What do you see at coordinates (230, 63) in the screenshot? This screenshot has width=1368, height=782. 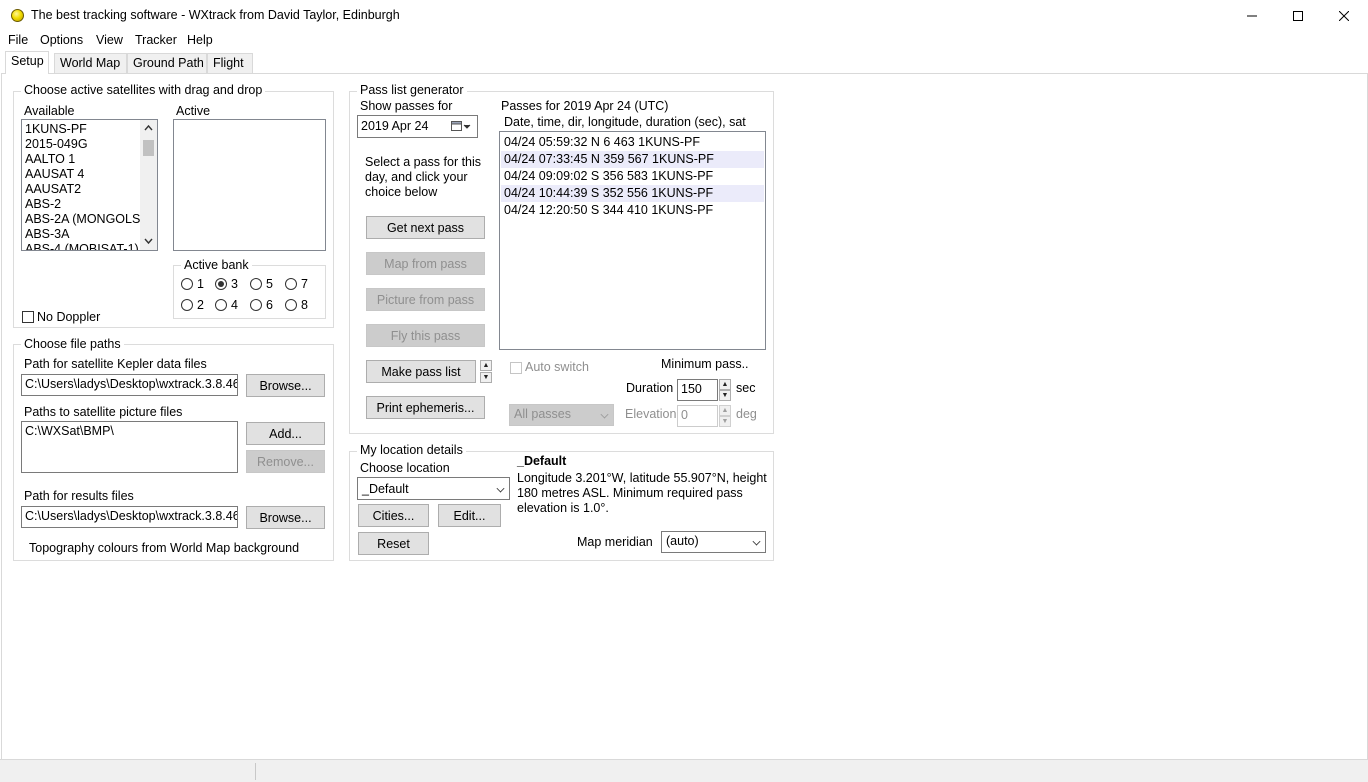 I see `tab-flight: Flight` at bounding box center [230, 63].